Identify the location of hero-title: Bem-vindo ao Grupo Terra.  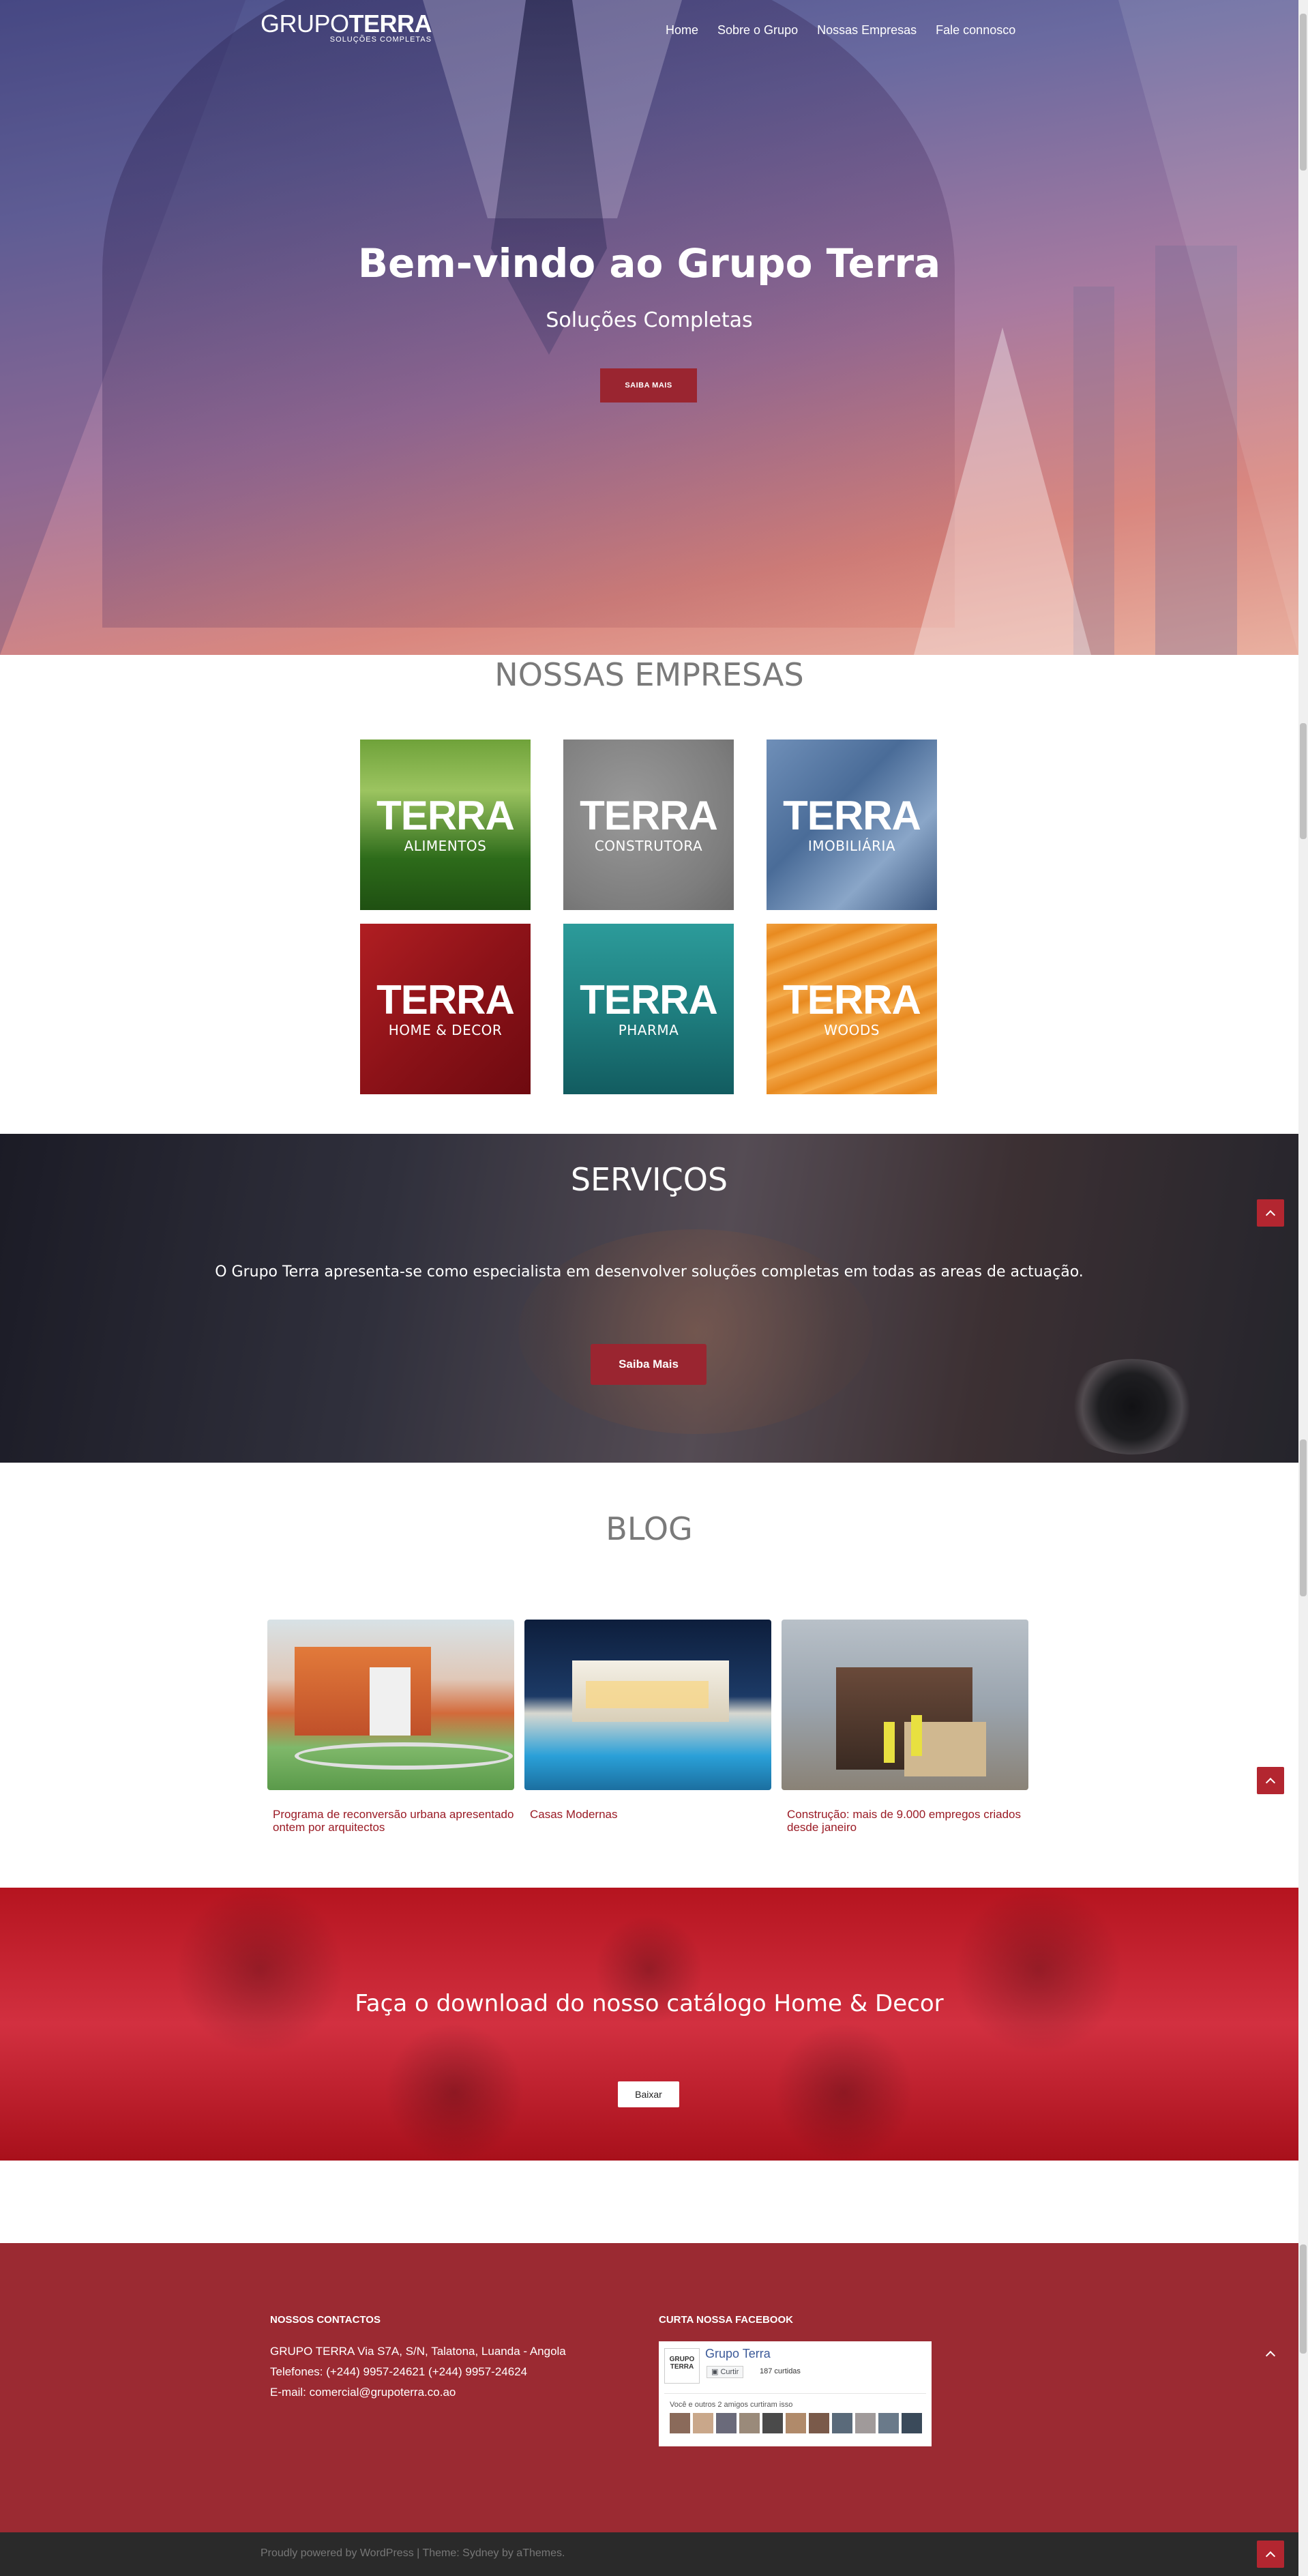
(649, 263).